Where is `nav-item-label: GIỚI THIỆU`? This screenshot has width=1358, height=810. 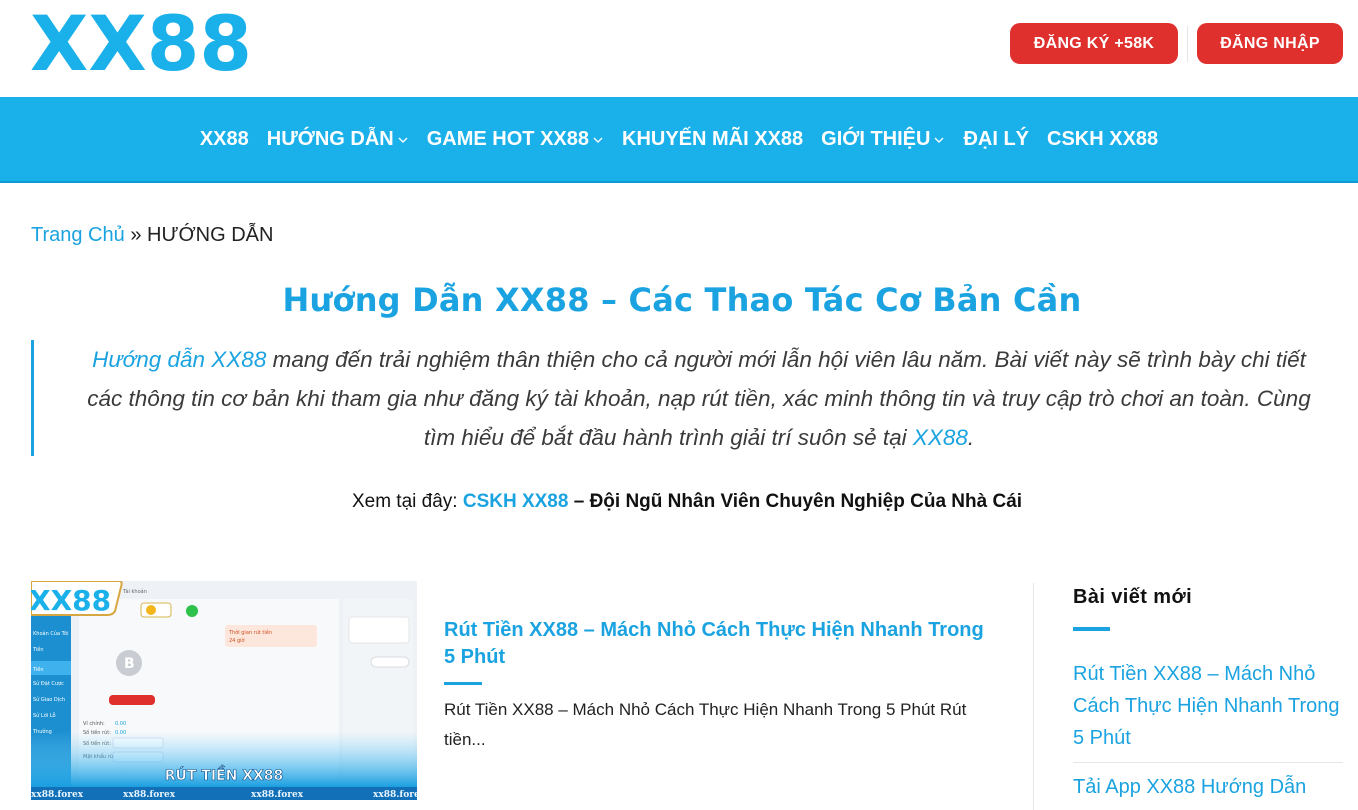 nav-item-label: GIỚI THIỆU is located at coordinates (876, 138).